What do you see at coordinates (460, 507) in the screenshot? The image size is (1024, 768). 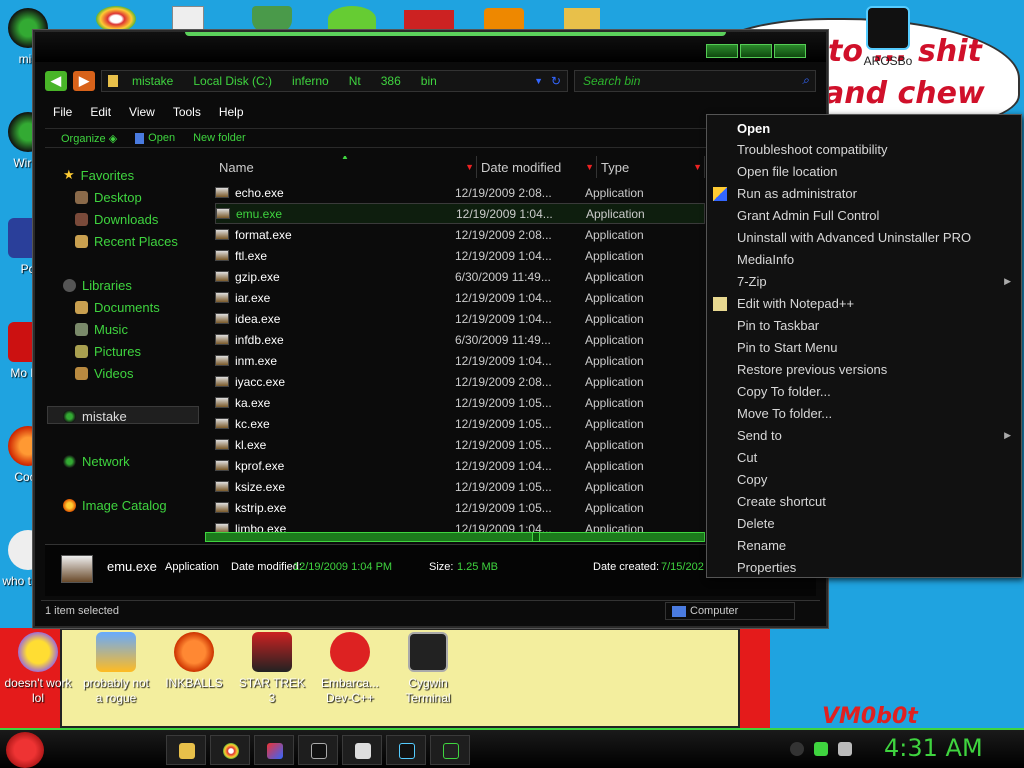 I see `file-row: kstrip.exe 12/19/2009 1:05... Application` at bounding box center [460, 507].